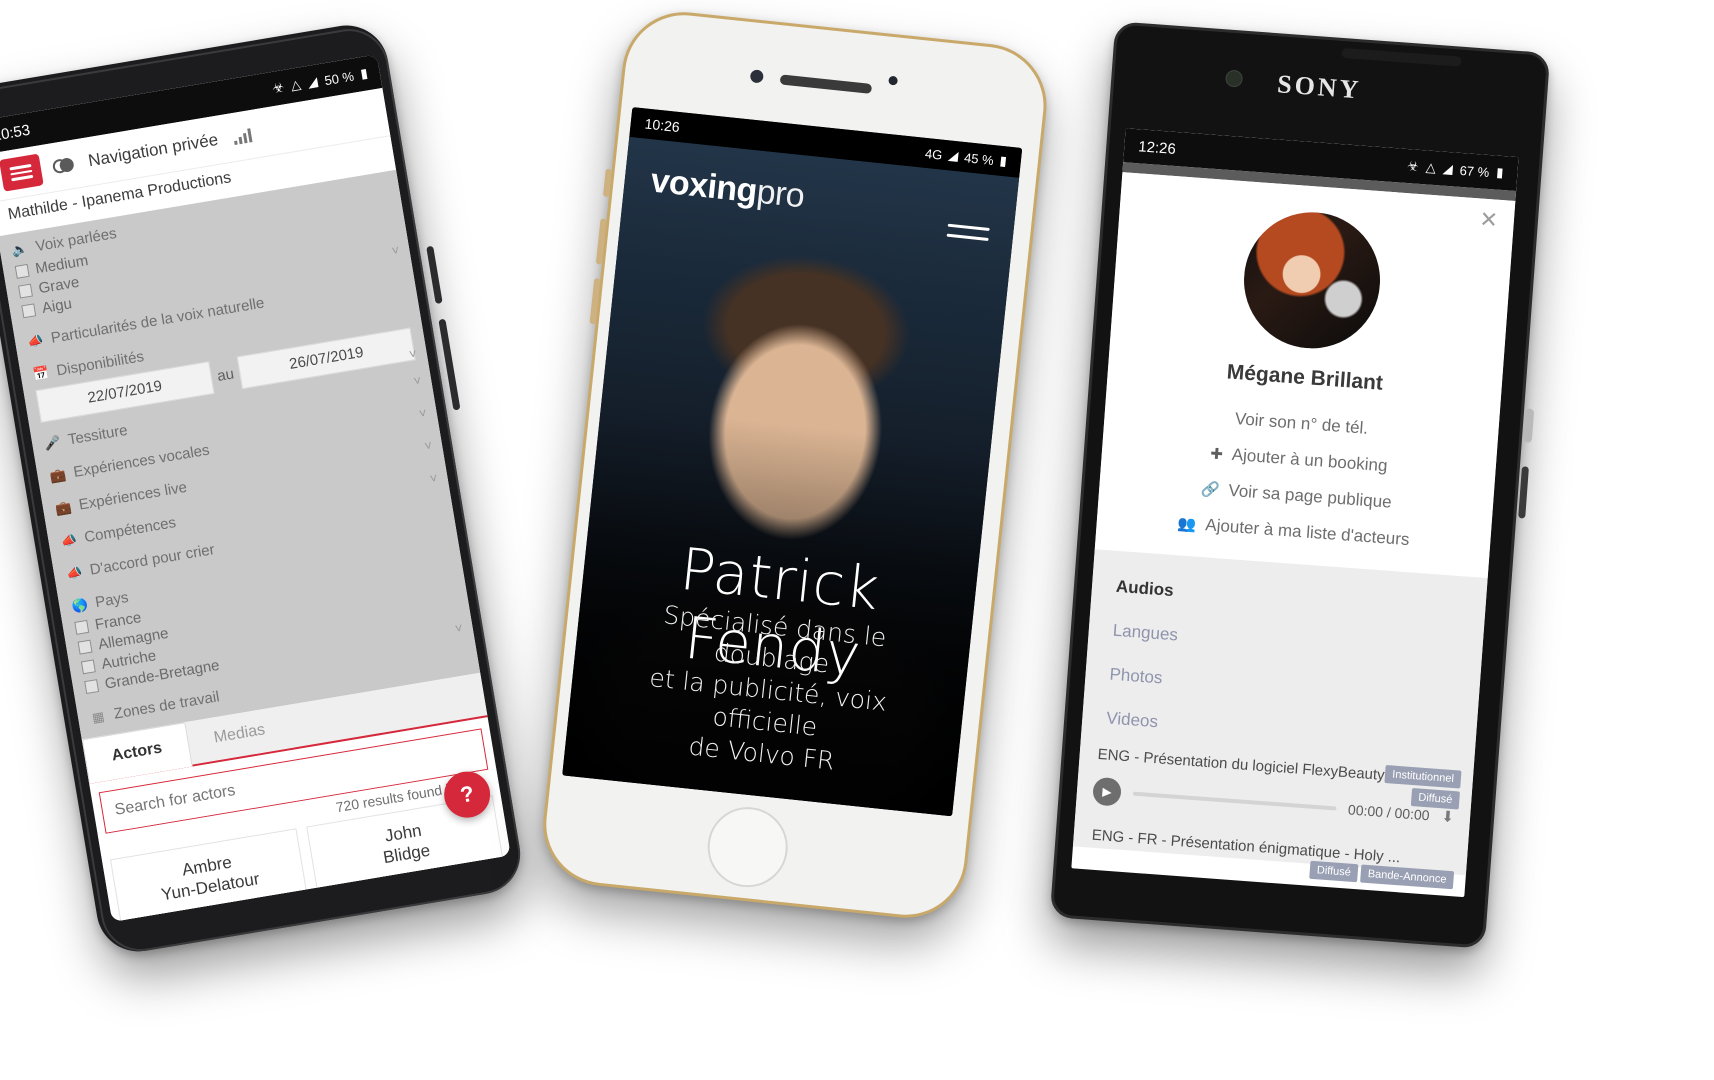  Describe the element at coordinates (20, 249) in the screenshot. I see `speaker-icon: 🔈` at that location.